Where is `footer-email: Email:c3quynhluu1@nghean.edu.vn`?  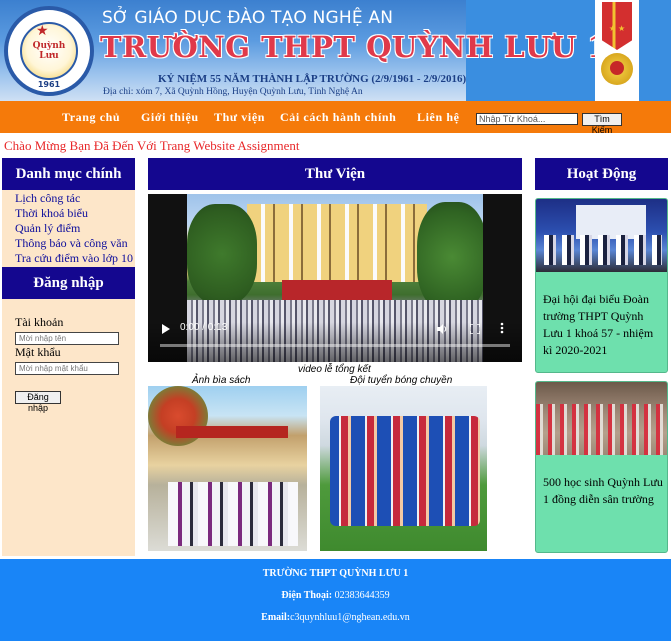 footer-email: Email:c3quynhluu1@nghean.edu.vn is located at coordinates (335, 617).